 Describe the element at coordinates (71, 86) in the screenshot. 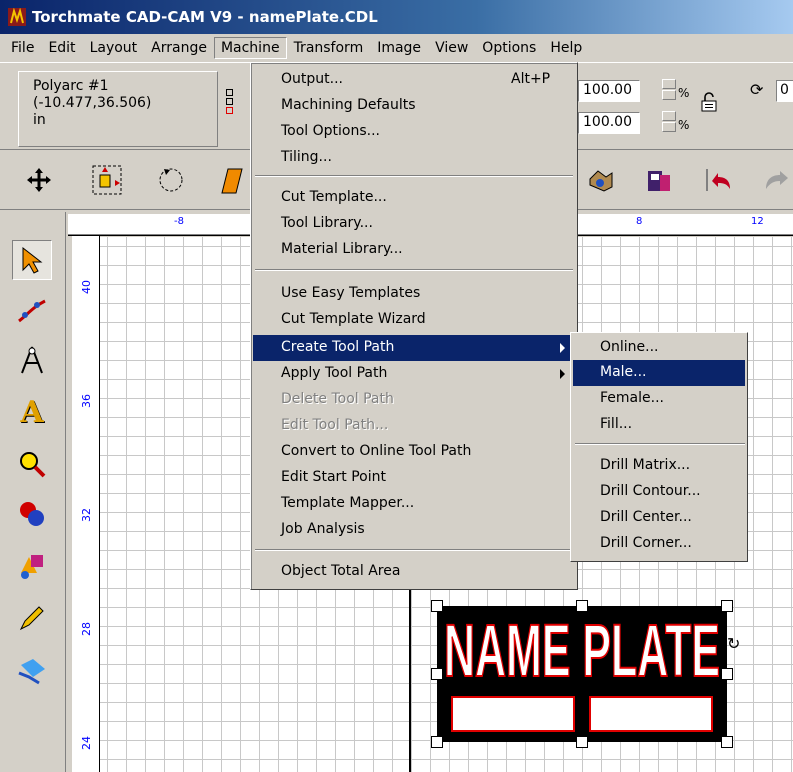

I see `selection-name: Polyarc #1` at that location.